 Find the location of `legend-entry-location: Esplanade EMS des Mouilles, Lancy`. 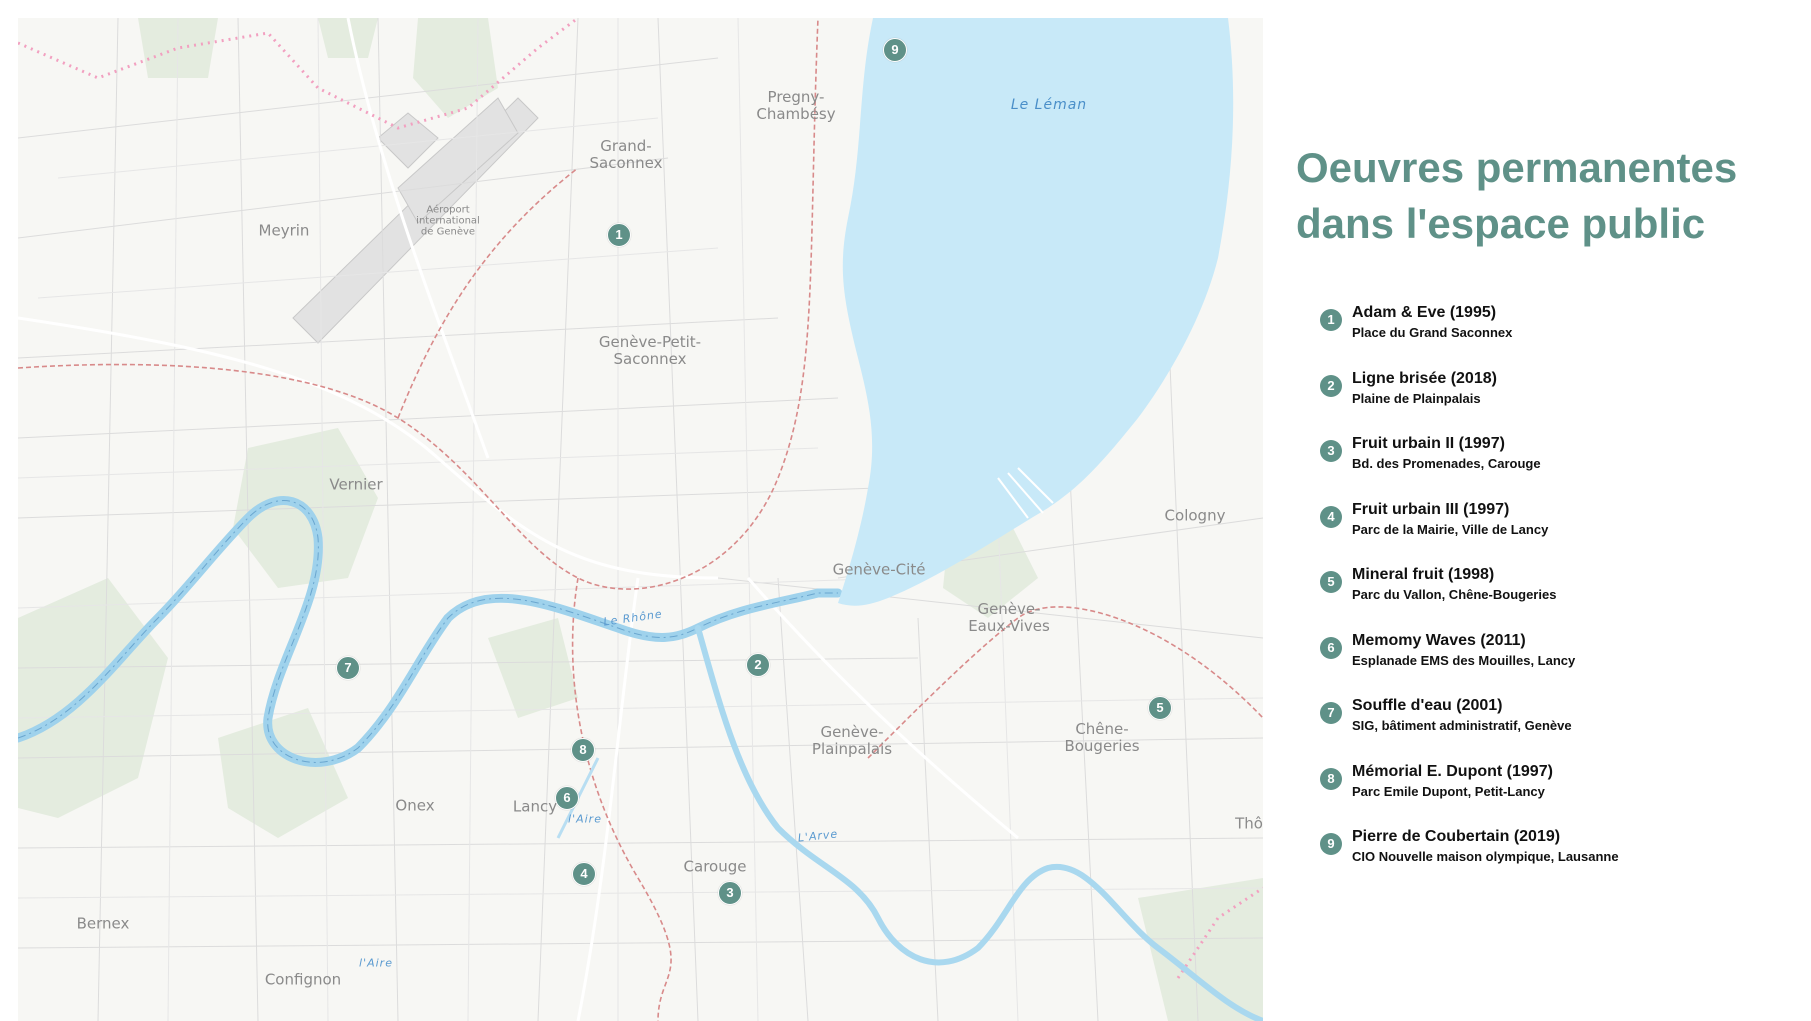

legend-entry-location: Esplanade EMS des Mouilles, Lancy is located at coordinates (1464, 660).